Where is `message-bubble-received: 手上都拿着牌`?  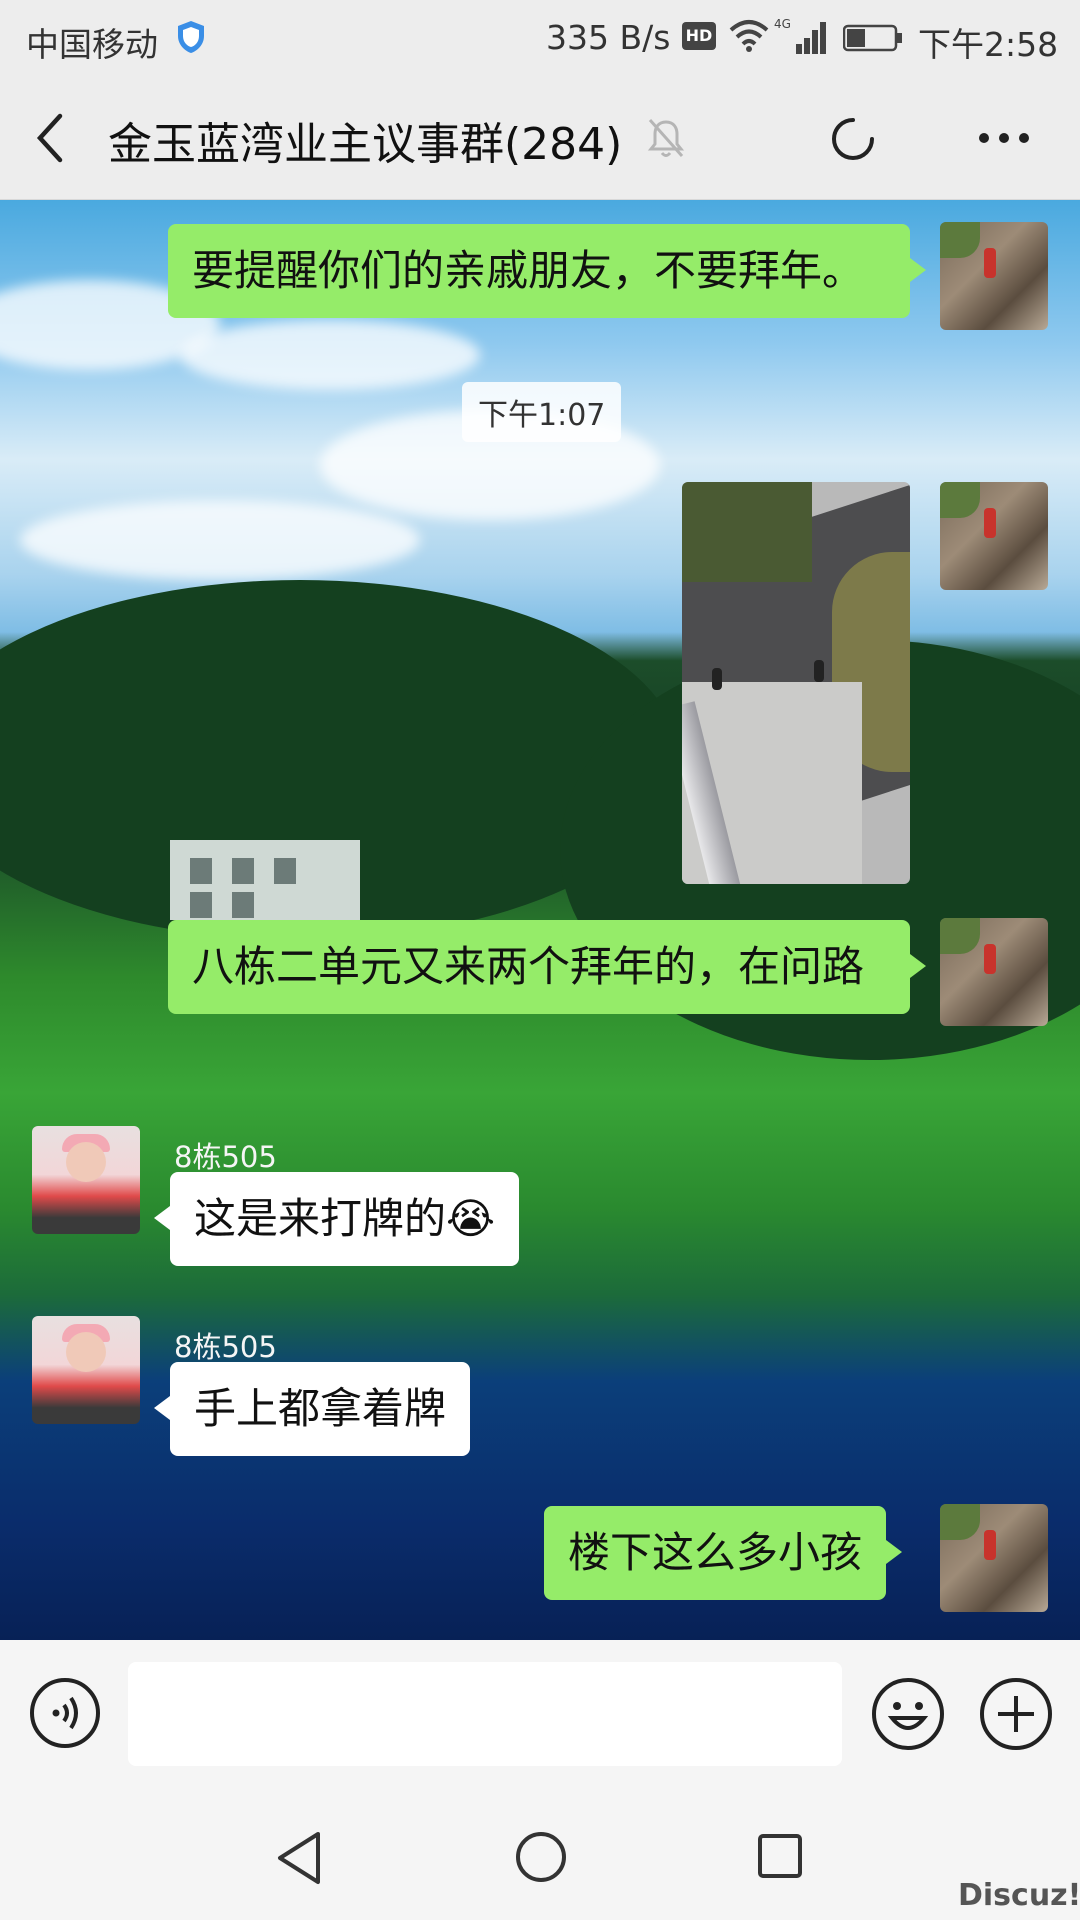 message-bubble-received: 手上都拿着牌 is located at coordinates (312, 1409).